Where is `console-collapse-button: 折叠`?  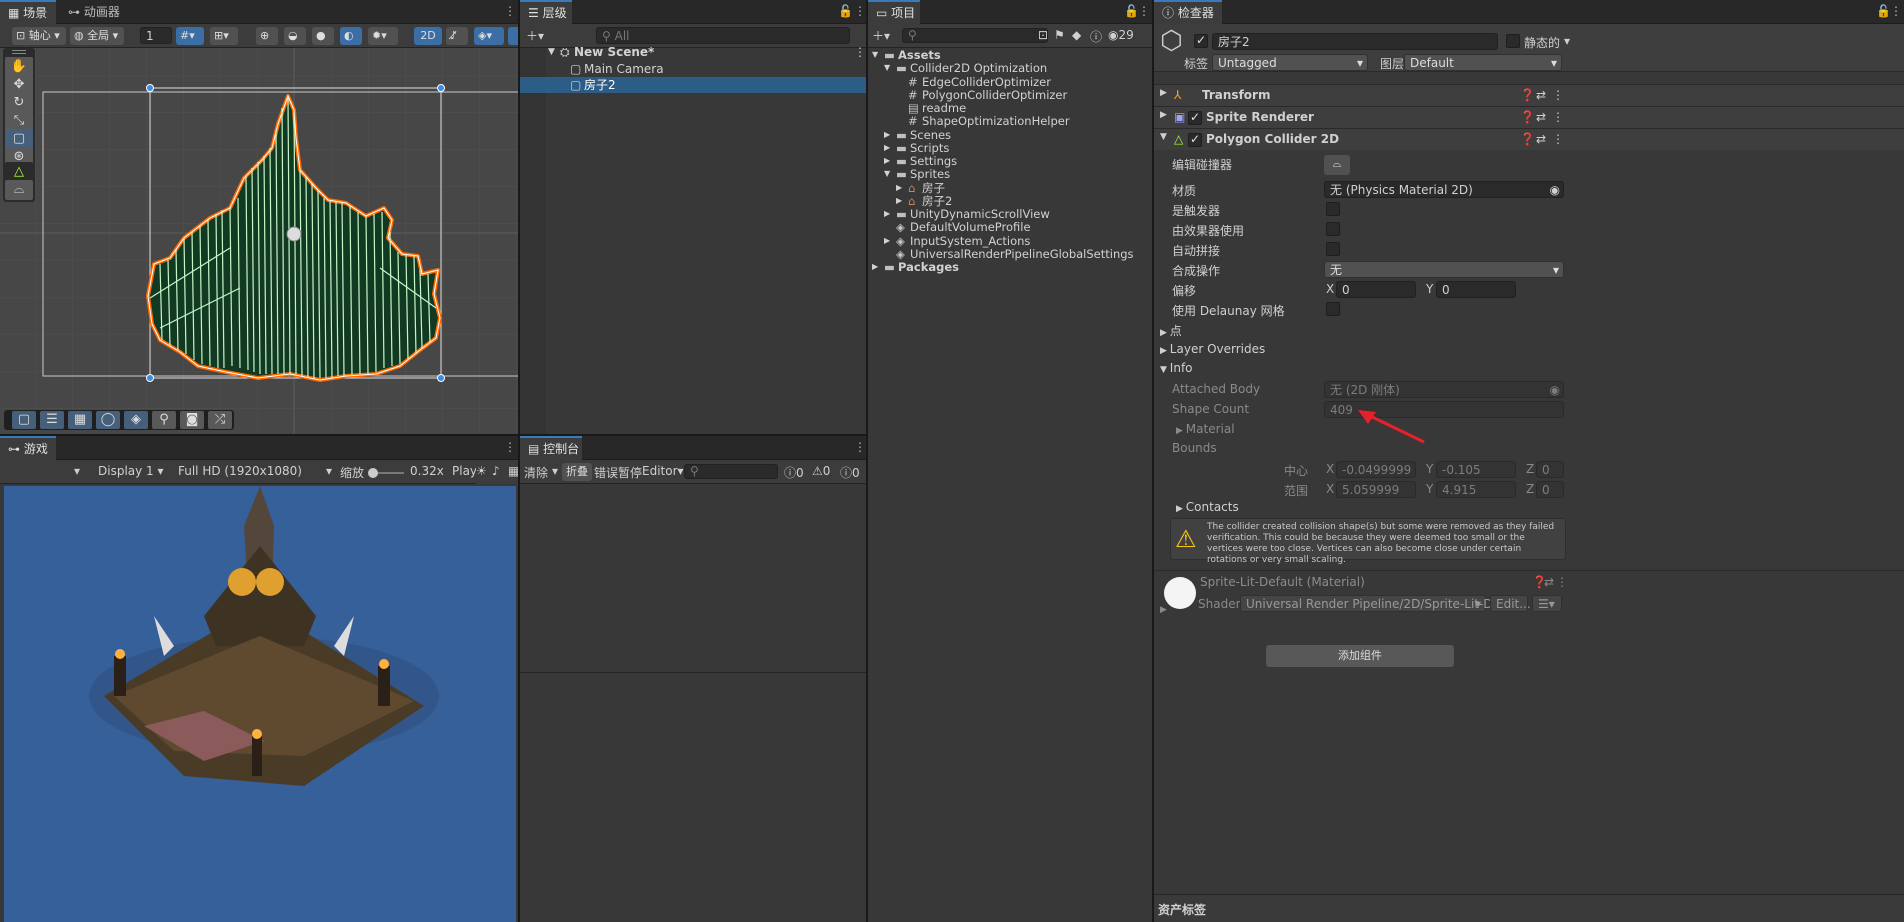
console-collapse-button: 折叠 is located at coordinates (577, 472).